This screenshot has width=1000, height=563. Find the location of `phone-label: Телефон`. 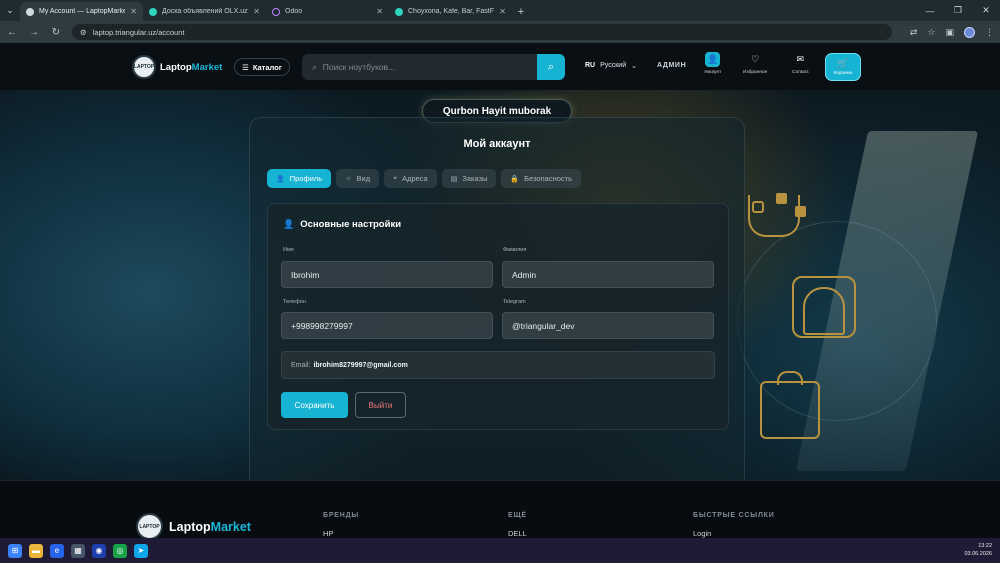

phone-label: Телефон is located at coordinates (294, 302).